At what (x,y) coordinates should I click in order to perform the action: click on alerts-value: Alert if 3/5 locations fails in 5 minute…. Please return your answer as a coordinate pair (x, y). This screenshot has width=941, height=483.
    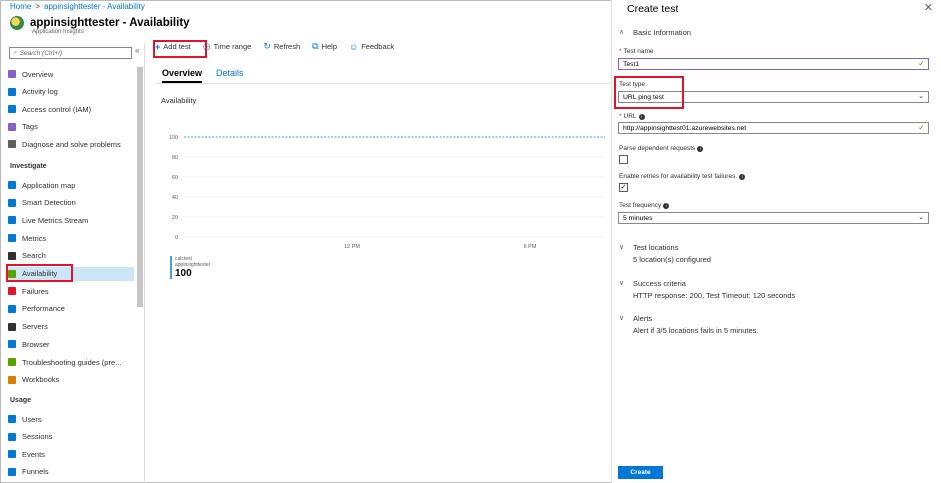
    Looking at the image, I should click on (696, 330).